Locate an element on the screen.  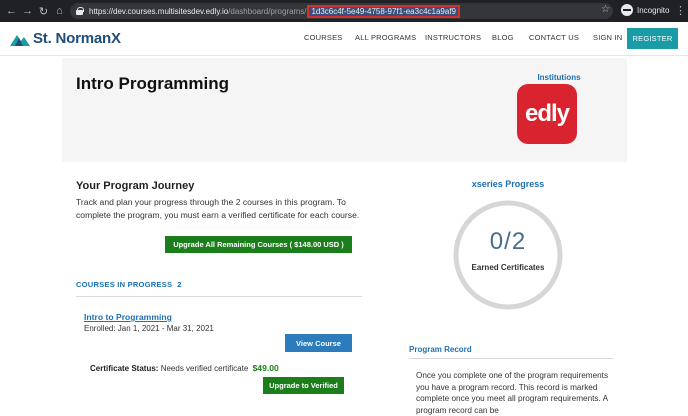
journey-title: Your Program Journey is located at coordinates (135, 186).